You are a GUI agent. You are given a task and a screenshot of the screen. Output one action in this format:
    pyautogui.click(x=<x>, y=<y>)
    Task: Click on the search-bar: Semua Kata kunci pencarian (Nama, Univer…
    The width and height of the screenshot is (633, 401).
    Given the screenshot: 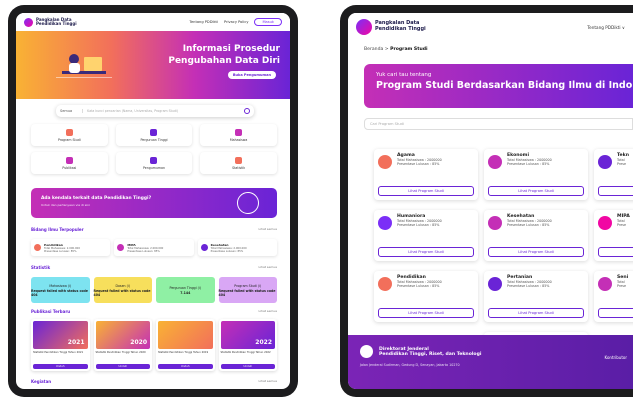 What is the action you would take?
    pyautogui.click(x=155, y=111)
    